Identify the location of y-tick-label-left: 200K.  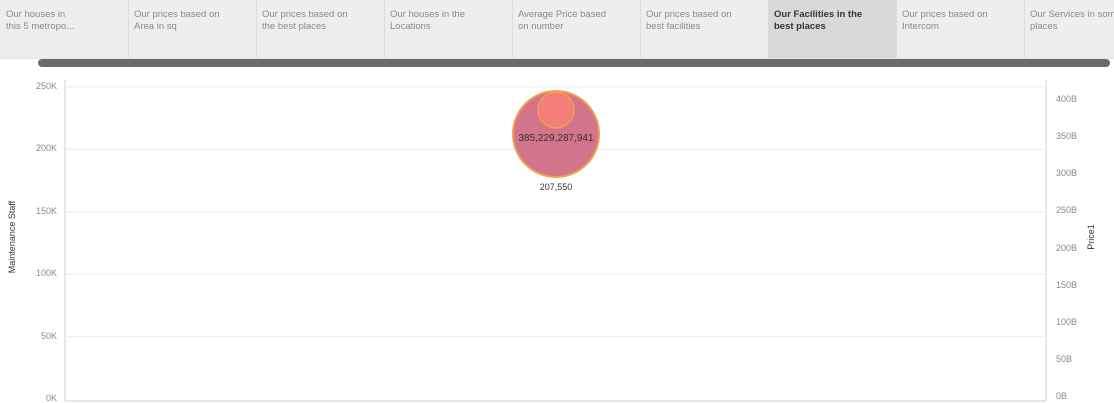
(46, 148).